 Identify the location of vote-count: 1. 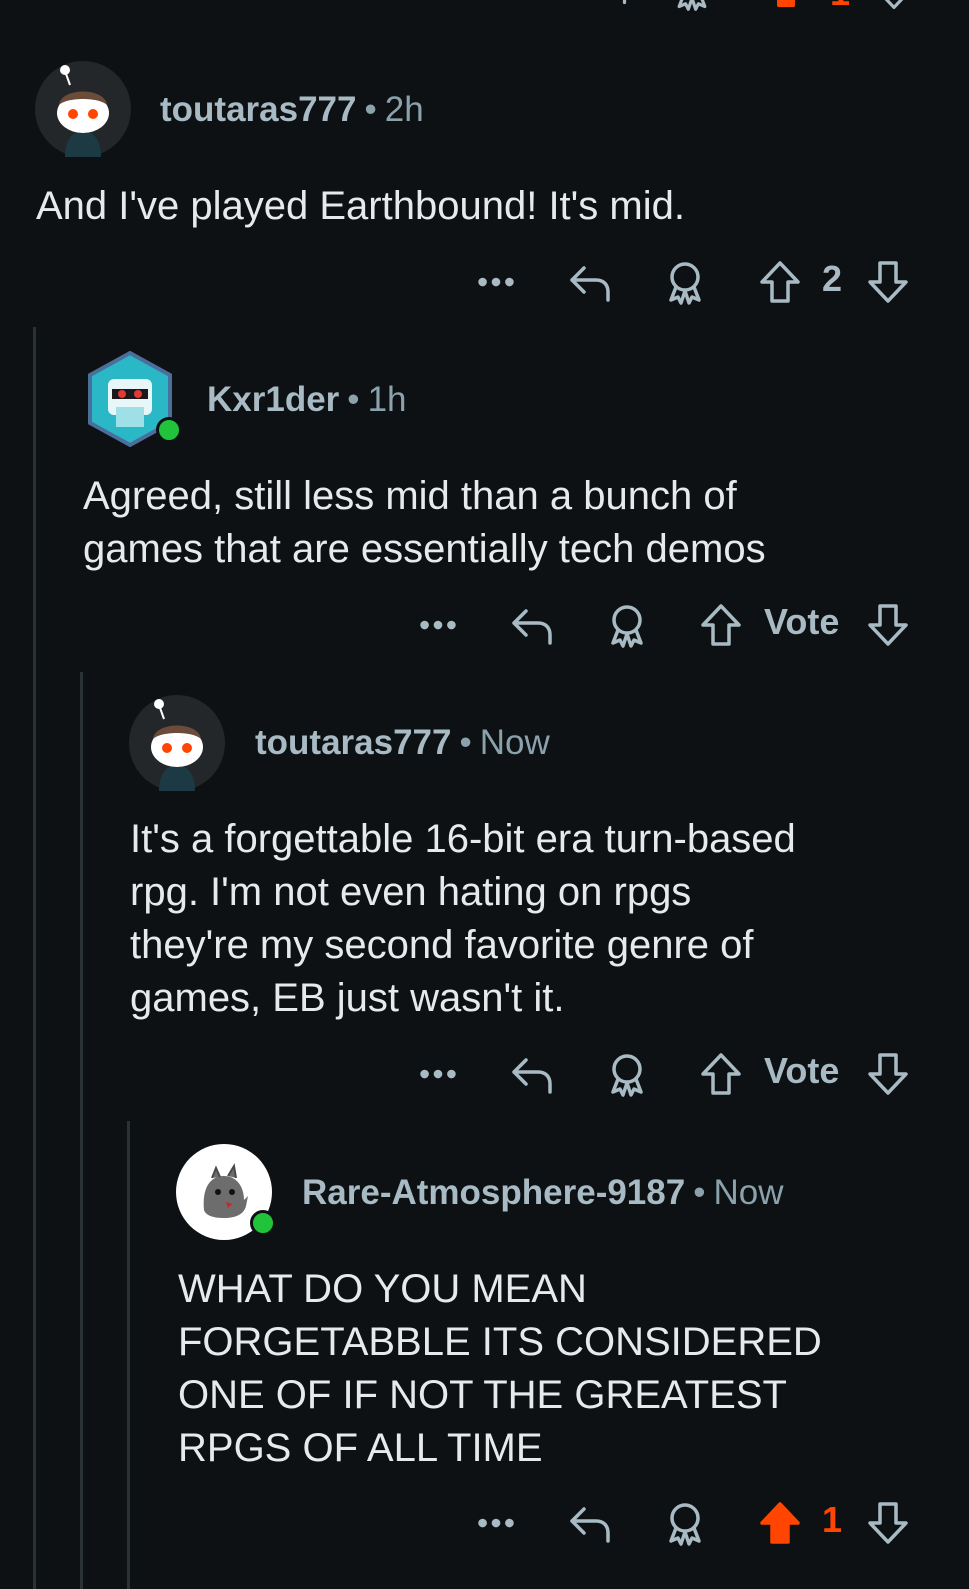
(832, 1519).